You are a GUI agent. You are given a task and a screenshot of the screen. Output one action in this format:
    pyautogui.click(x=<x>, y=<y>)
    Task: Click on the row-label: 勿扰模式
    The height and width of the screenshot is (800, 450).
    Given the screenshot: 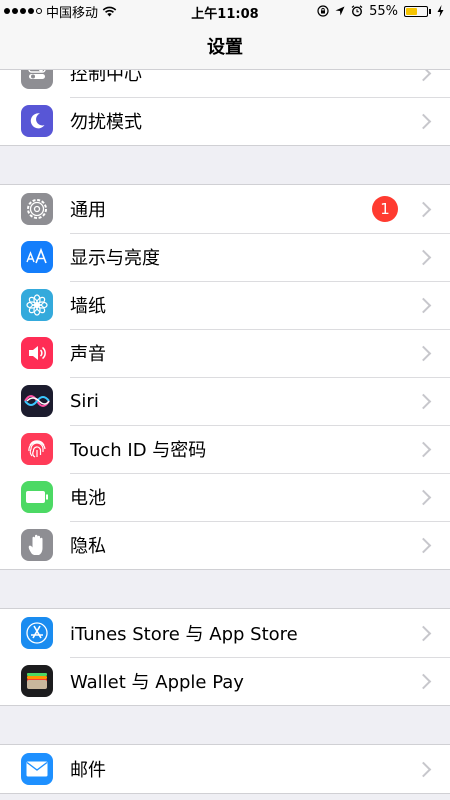 What is the action you would take?
    pyautogui.click(x=106, y=122)
    